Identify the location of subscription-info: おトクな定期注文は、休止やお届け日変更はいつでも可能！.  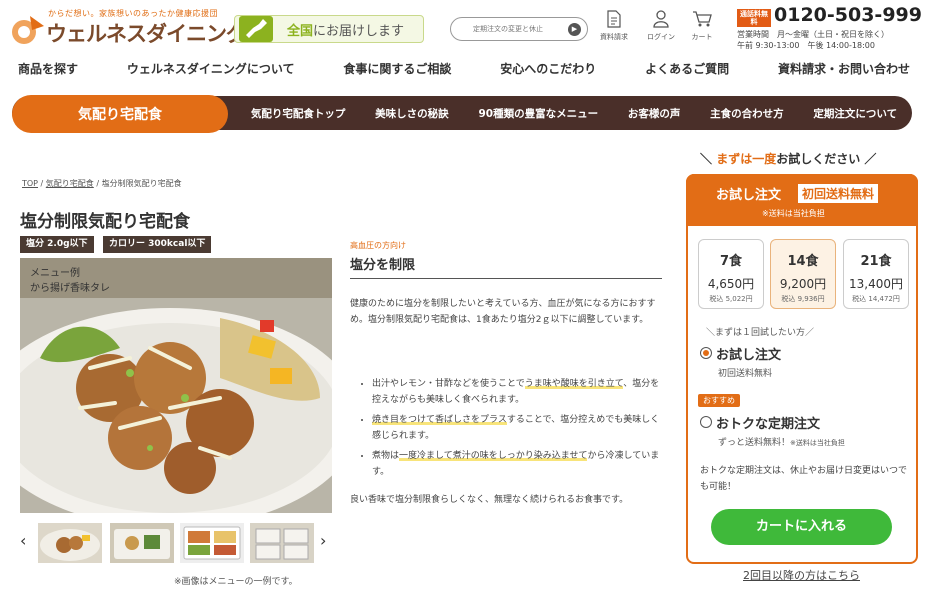
(804, 479).